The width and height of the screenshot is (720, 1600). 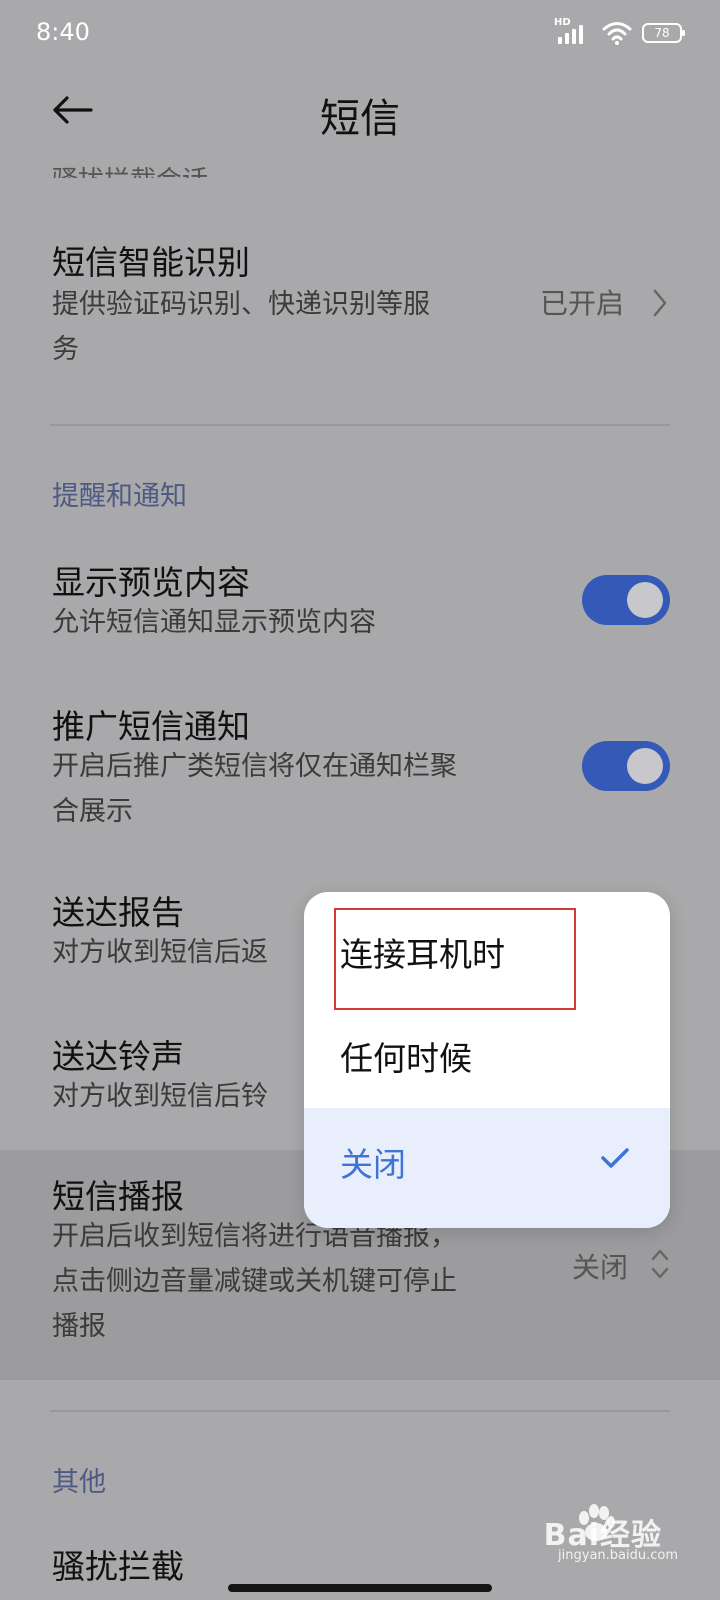 I want to click on watermark-url: jingyan.baidu.com, so click(x=618, y=1555).